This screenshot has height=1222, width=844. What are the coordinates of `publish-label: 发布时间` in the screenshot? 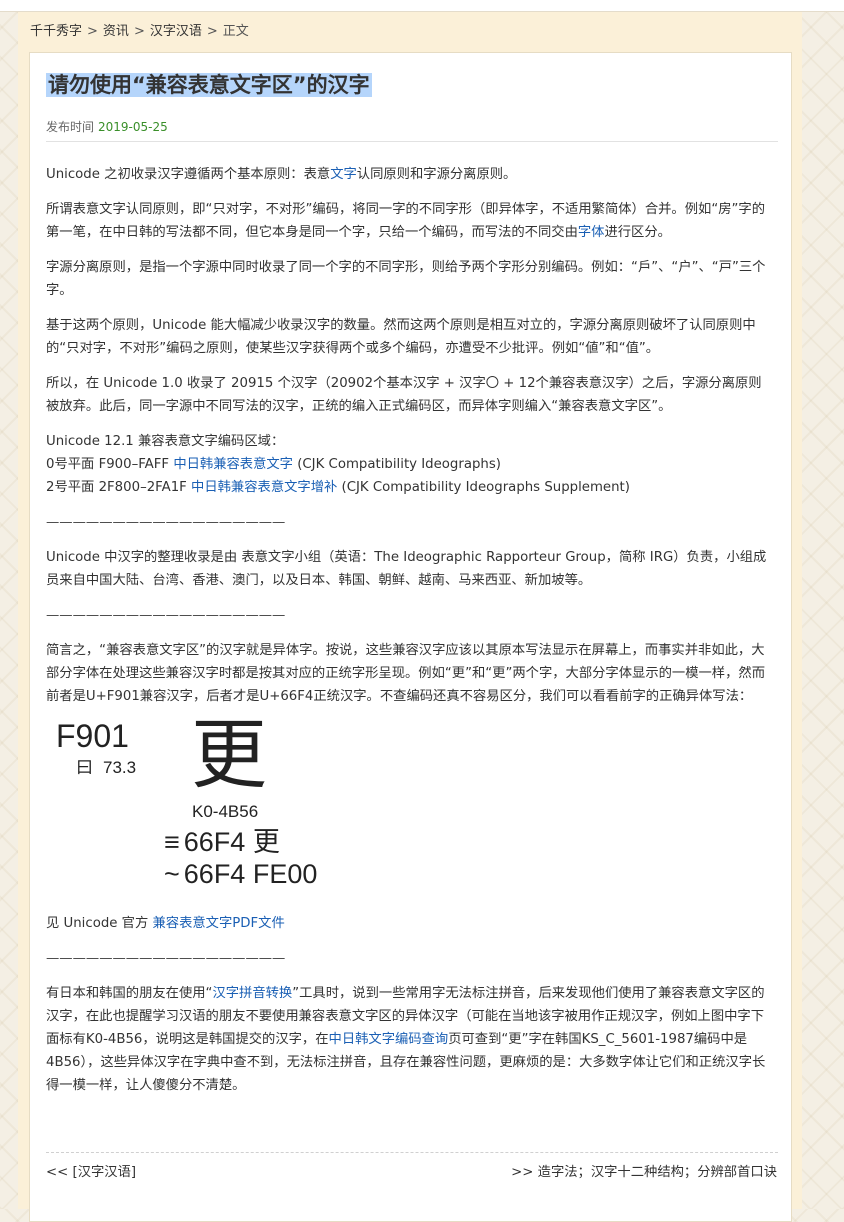 It's located at (70, 127).